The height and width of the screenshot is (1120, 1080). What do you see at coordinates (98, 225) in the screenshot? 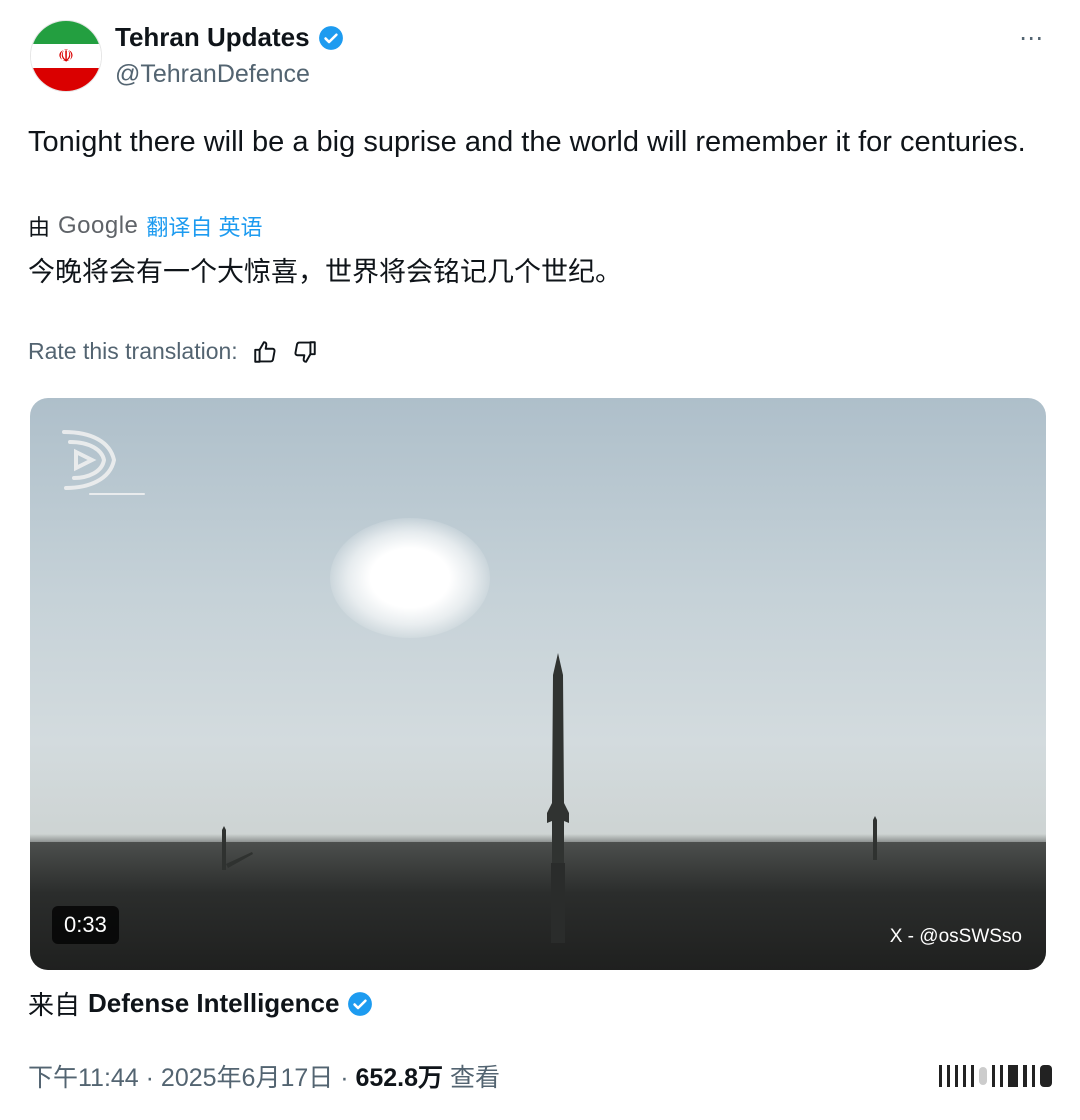
I see `google-logo: Google` at bounding box center [98, 225].